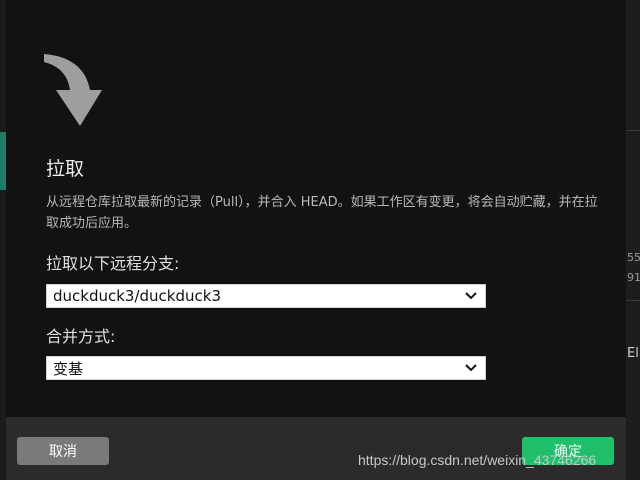  What do you see at coordinates (81, 336) in the screenshot?
I see `merge-method-label: 合并方式:` at bounding box center [81, 336].